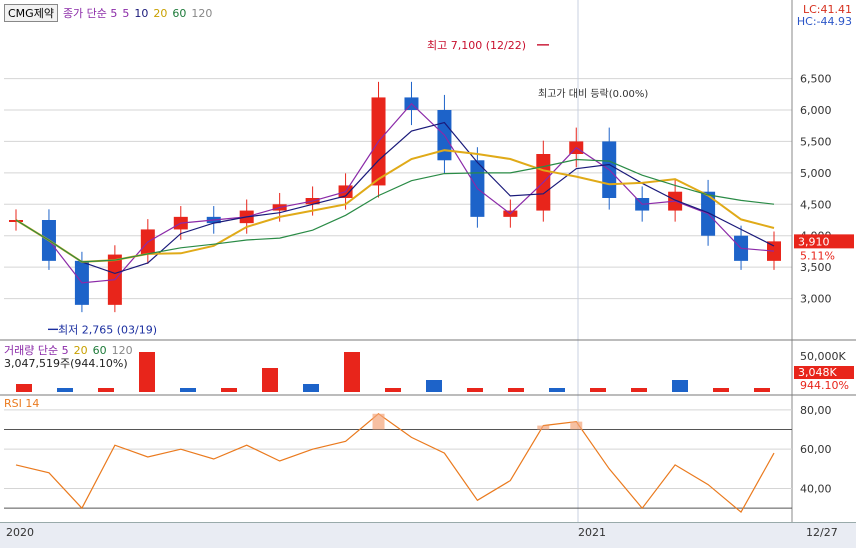  I want to click on date-label-2020: 2020, so click(20, 532).